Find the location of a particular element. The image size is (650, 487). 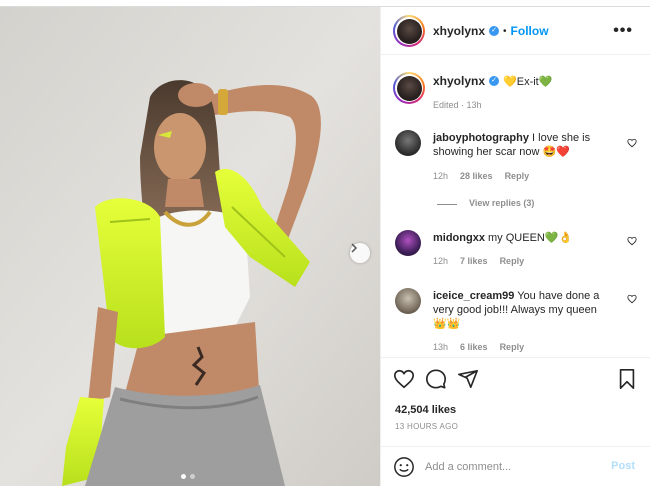

comment-meta: 12h 7 likes Reply is located at coordinates (478, 261).